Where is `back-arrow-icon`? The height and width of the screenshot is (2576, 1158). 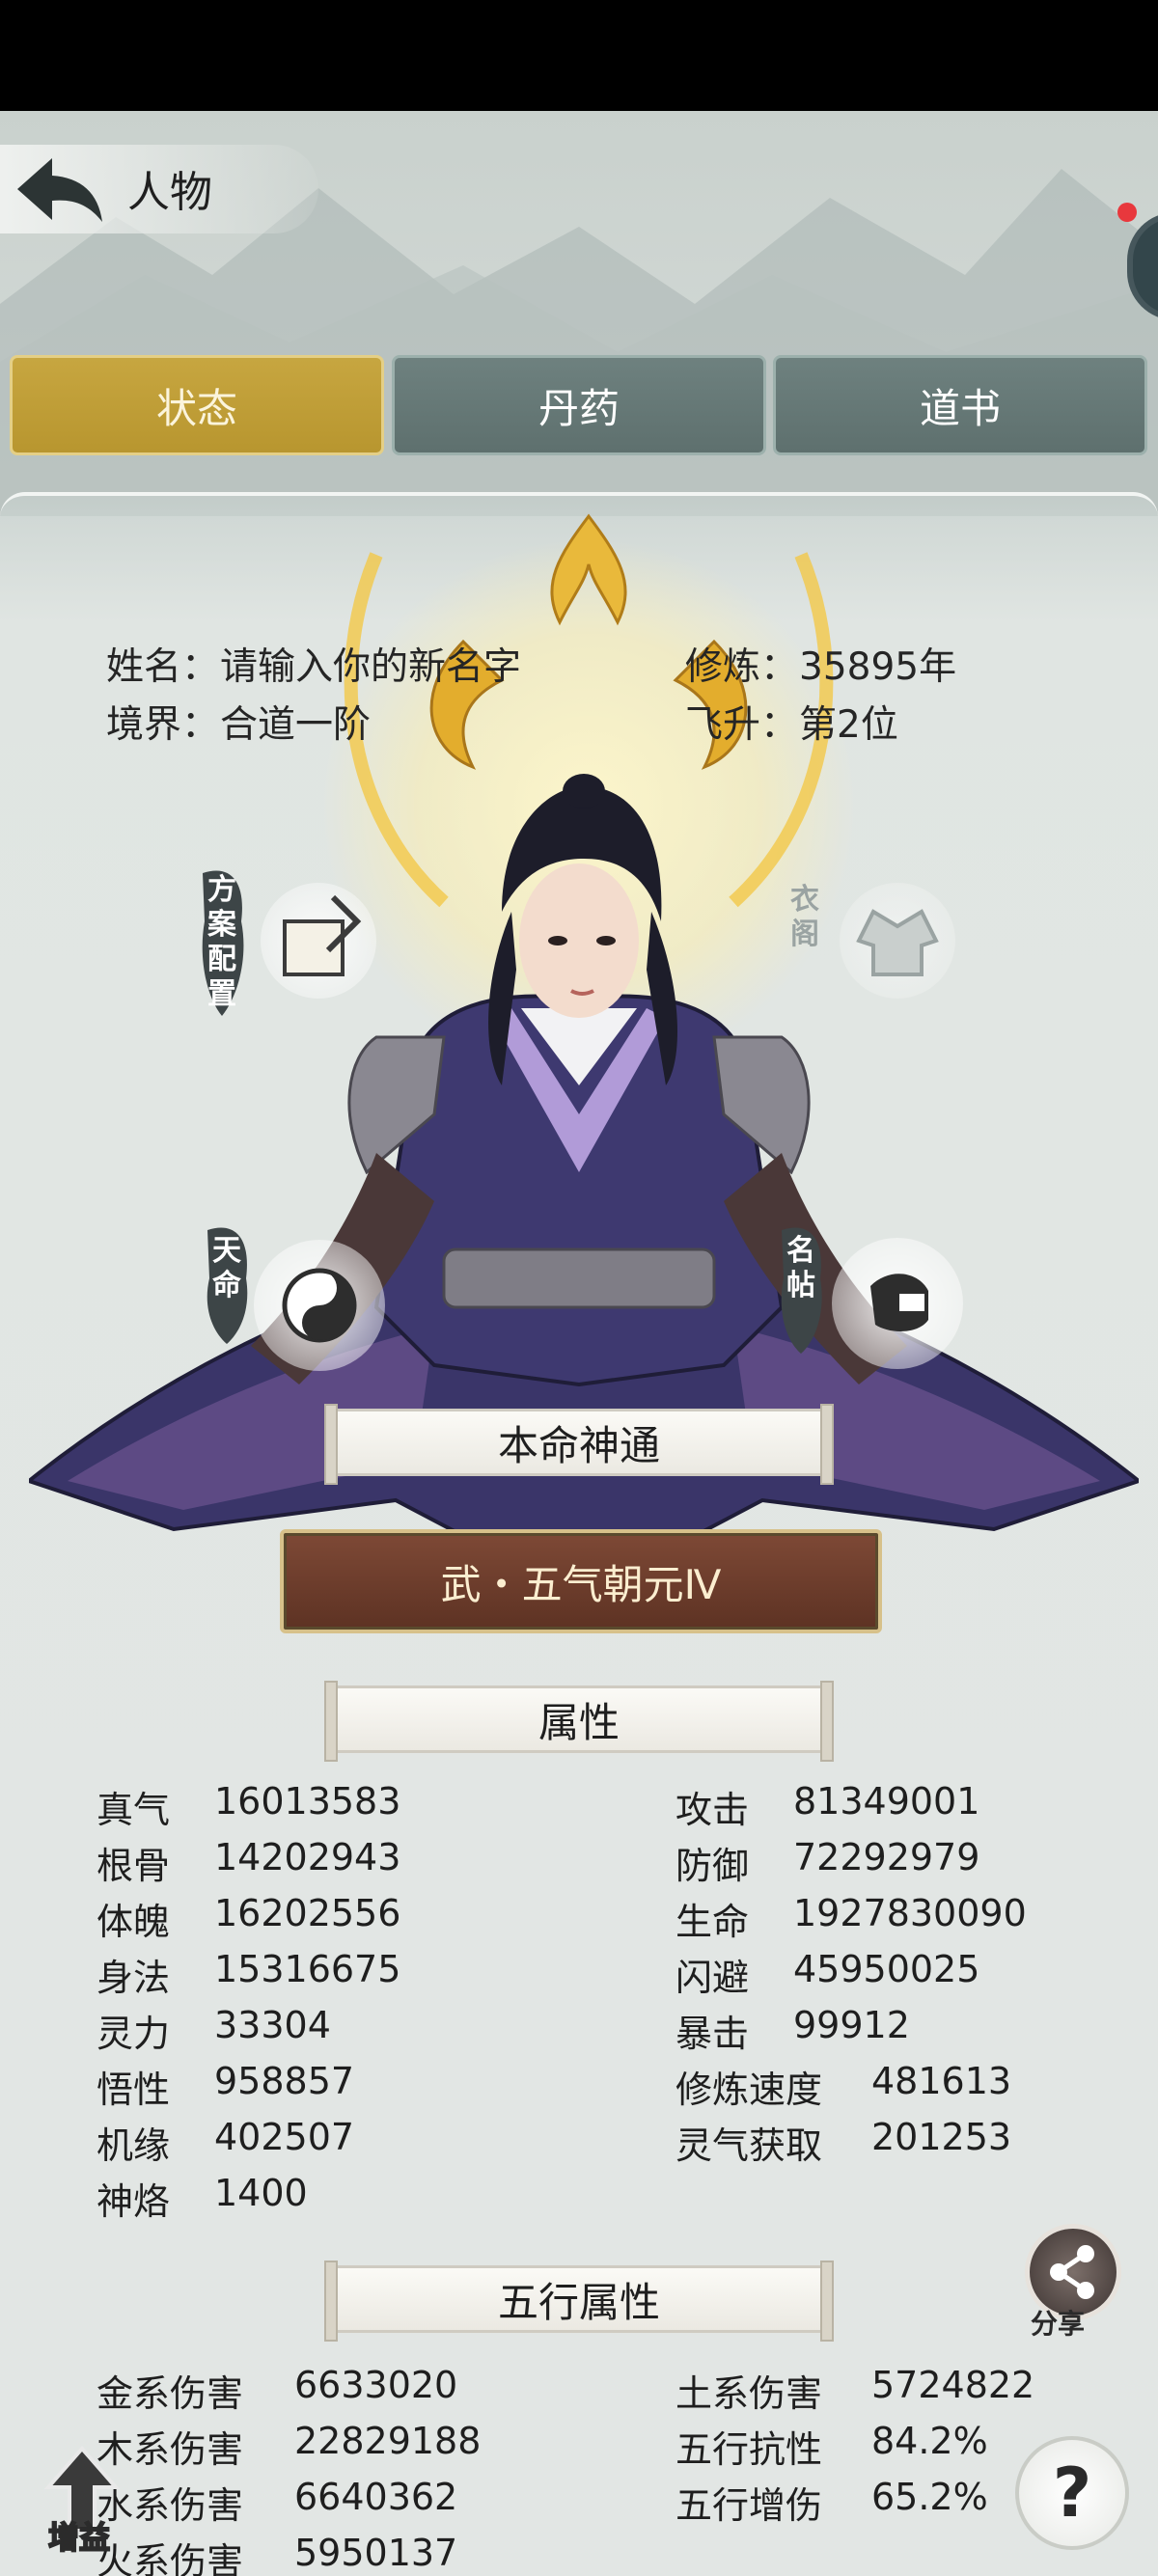 back-arrow-icon is located at coordinates (60, 190).